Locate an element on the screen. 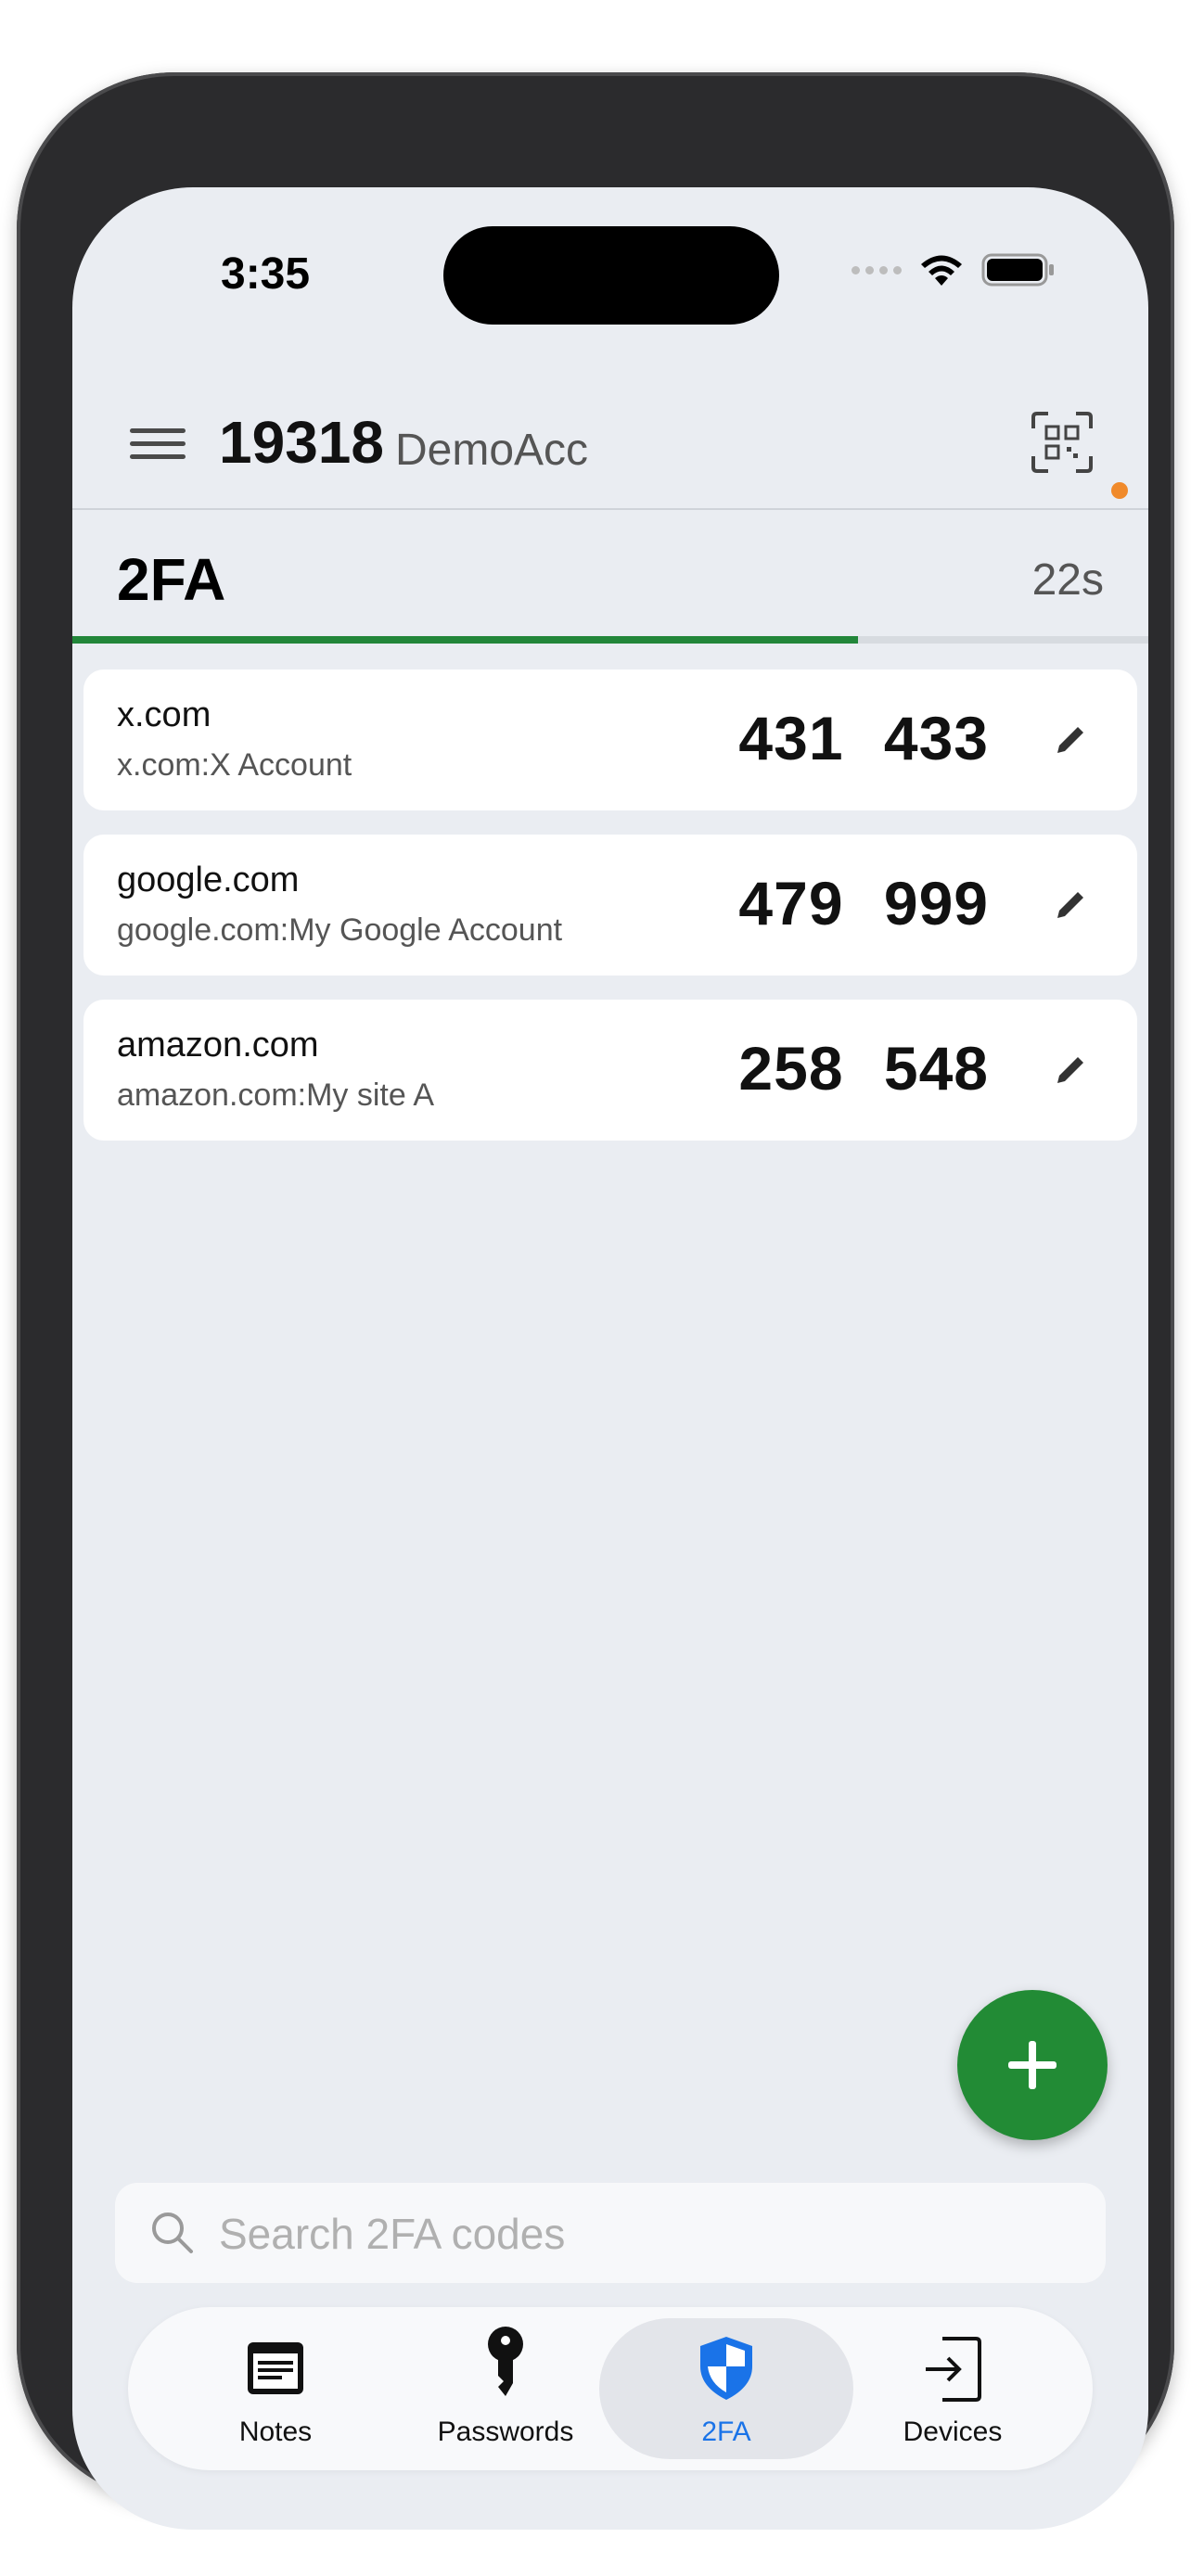 This screenshot has height=2576, width=1191. search-bar is located at coordinates (610, 2233).